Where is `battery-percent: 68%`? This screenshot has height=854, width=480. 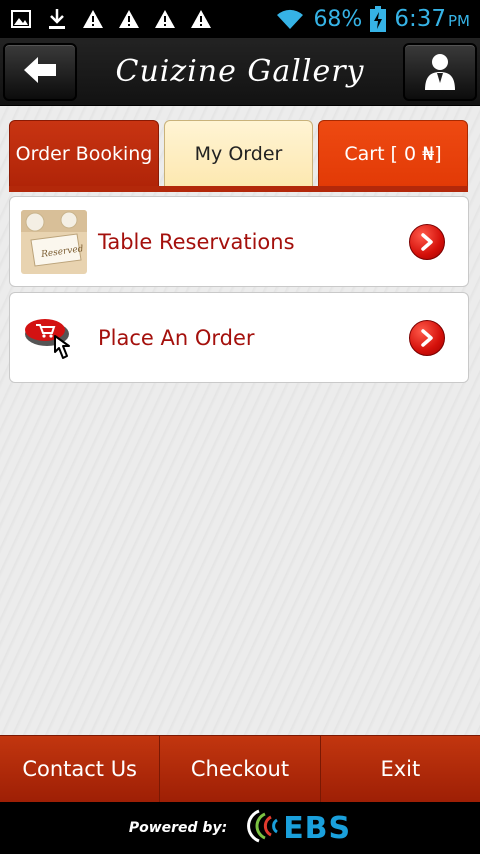 battery-percent: 68% is located at coordinates (338, 19).